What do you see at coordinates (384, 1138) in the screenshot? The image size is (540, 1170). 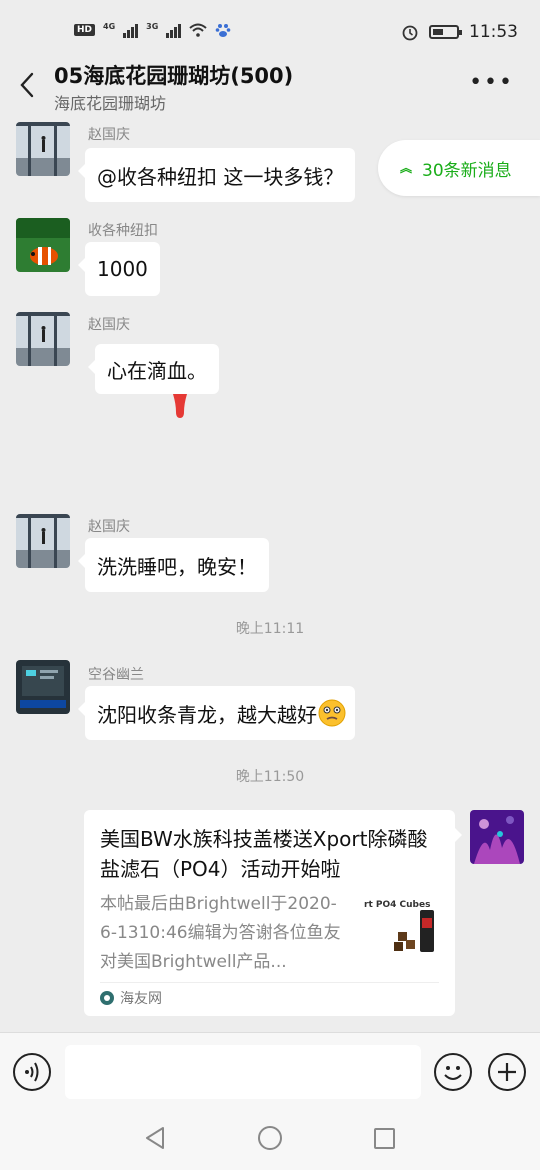 I see `nav-recent-apps-icon` at bounding box center [384, 1138].